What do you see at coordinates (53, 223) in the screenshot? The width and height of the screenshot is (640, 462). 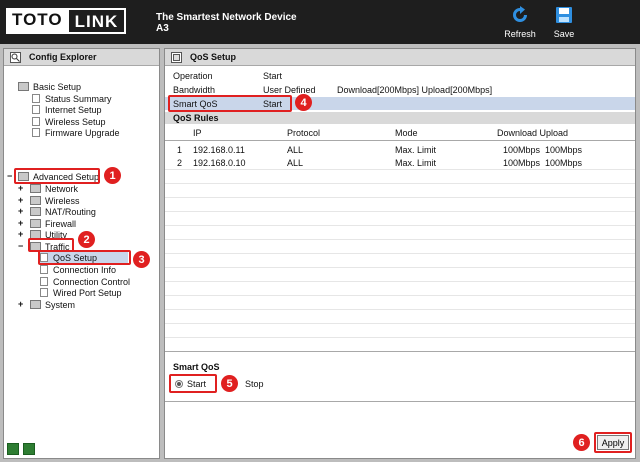 I see `tree-firewall: Firewall` at bounding box center [53, 223].